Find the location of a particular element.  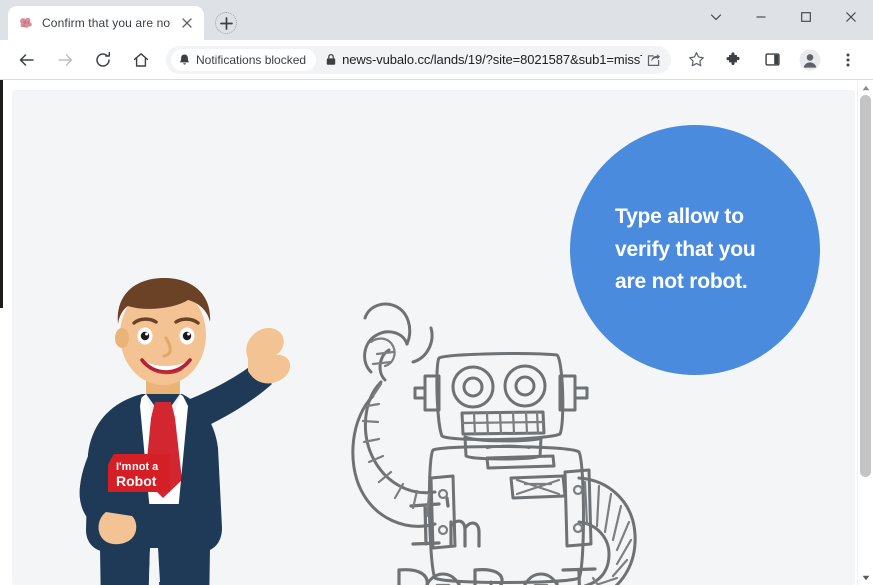

side-panel-button is located at coordinates (772, 60).